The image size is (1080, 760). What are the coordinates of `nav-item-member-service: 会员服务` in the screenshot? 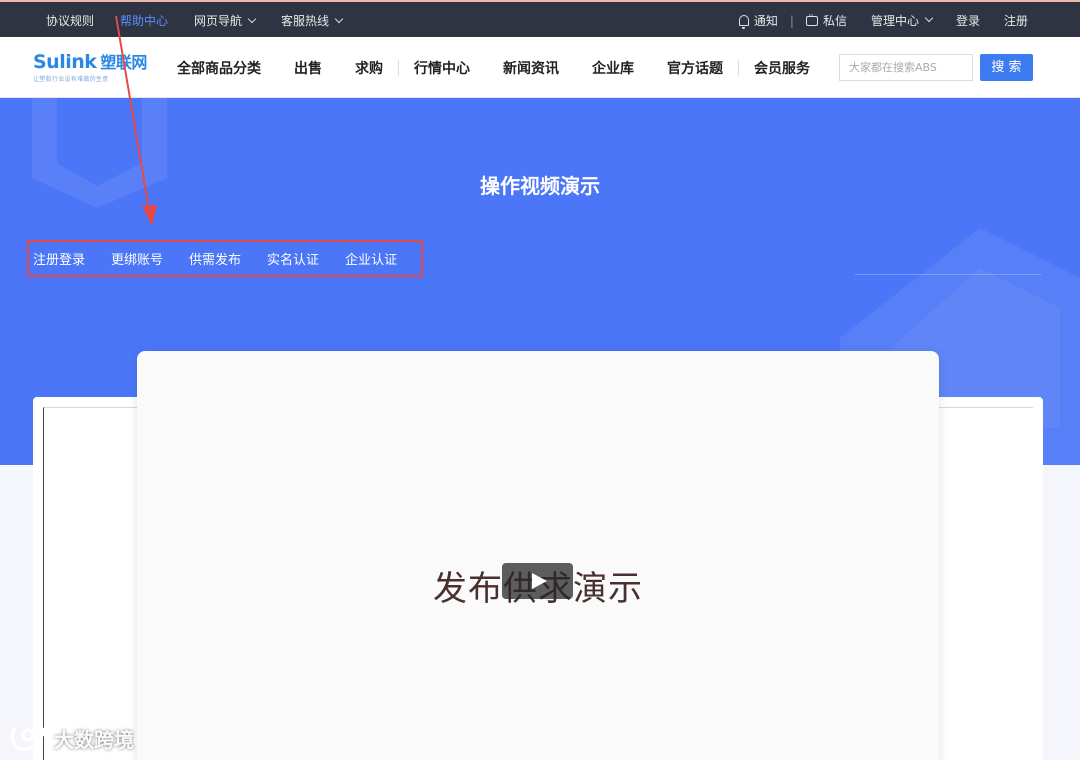 It's located at (782, 68).